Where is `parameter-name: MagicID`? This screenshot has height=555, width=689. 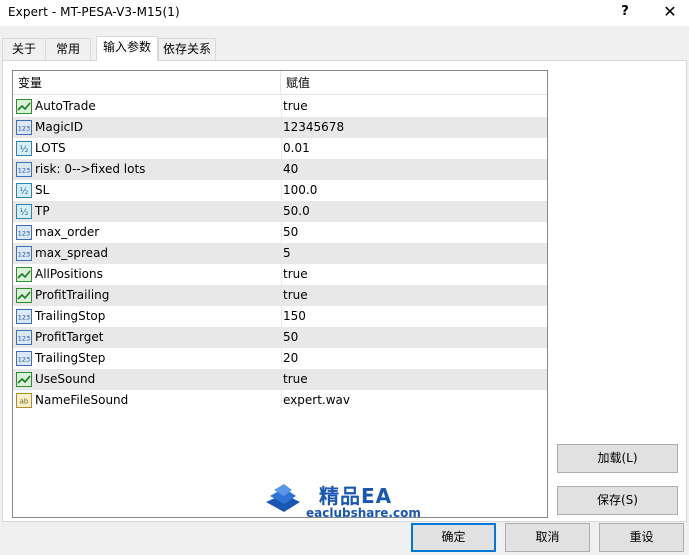
parameter-name: MagicID is located at coordinates (59, 127).